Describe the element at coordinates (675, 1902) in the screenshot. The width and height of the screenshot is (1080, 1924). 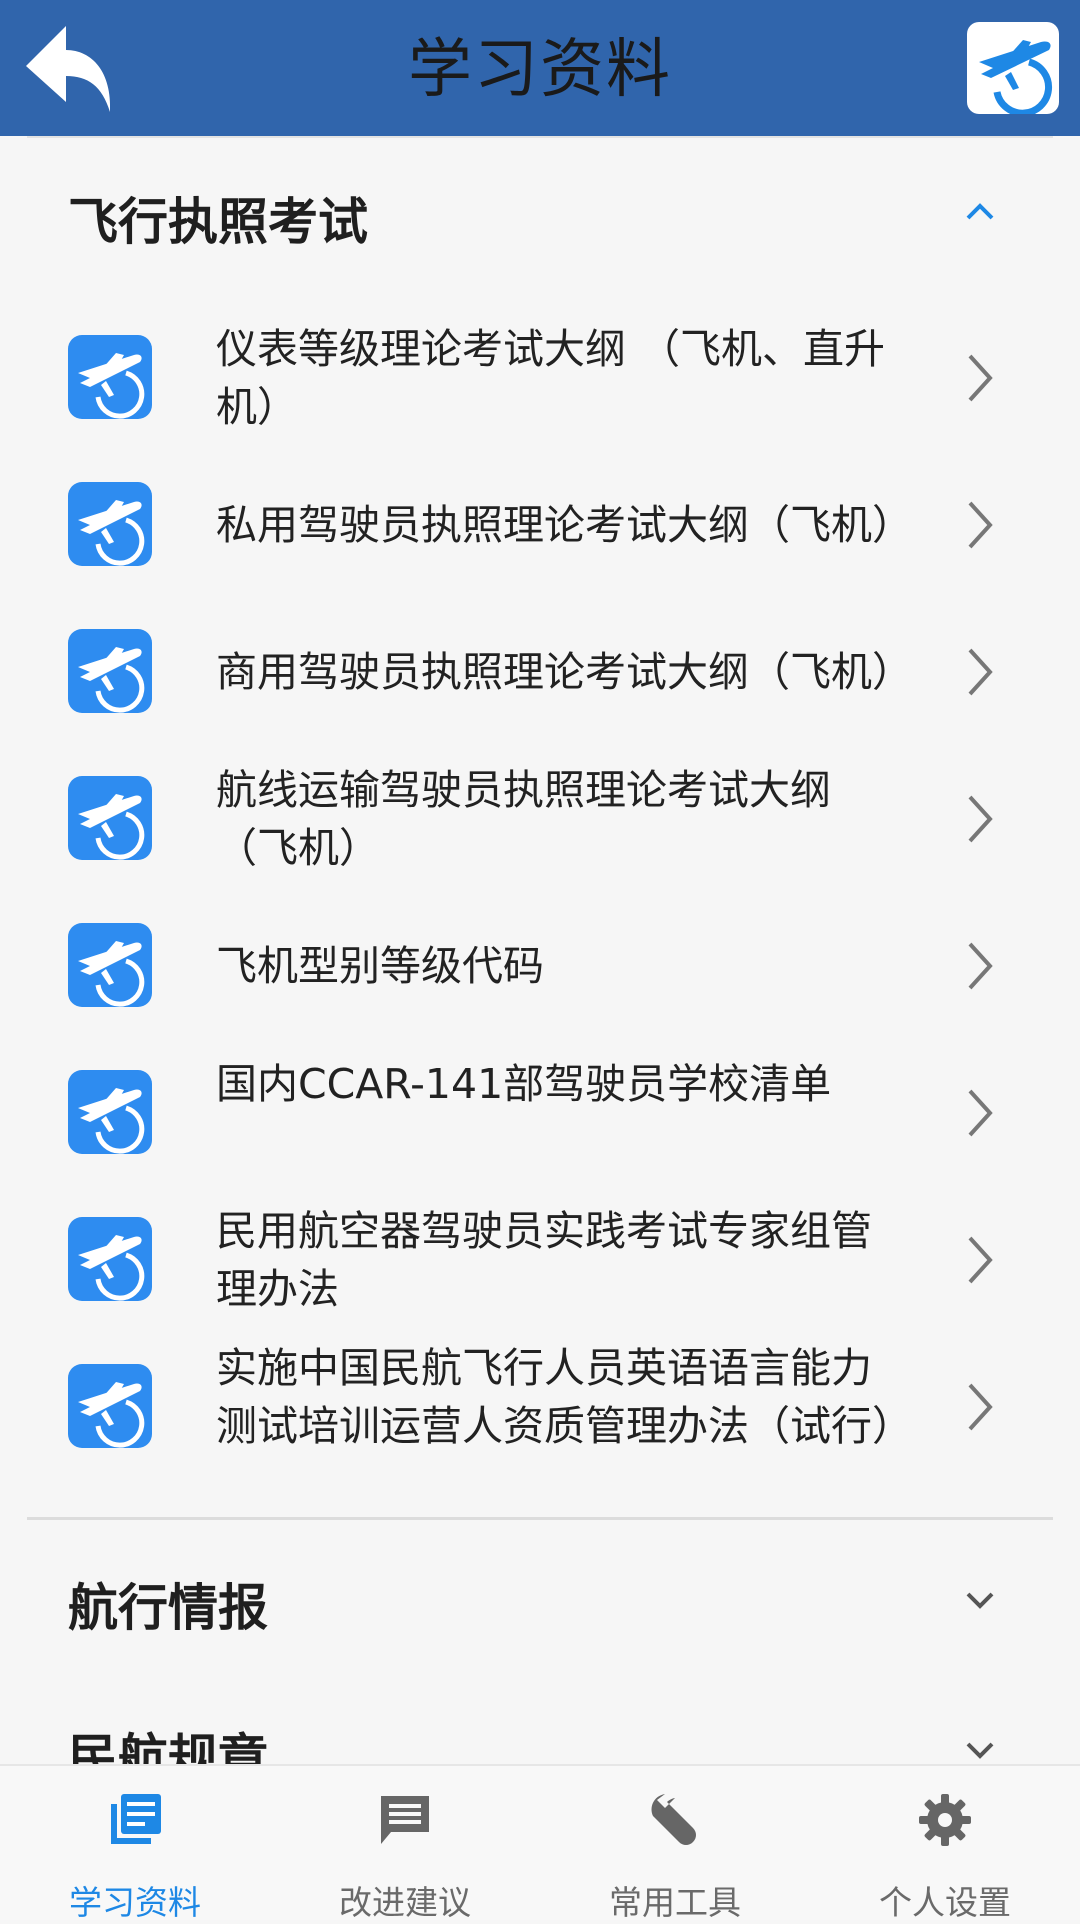
I see `tab-label: 常用工具` at that location.